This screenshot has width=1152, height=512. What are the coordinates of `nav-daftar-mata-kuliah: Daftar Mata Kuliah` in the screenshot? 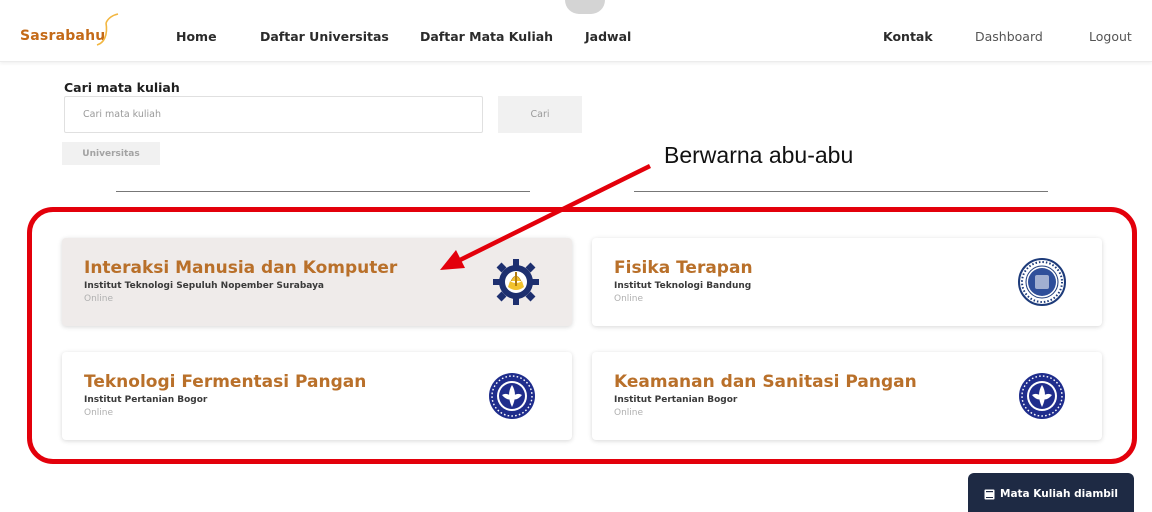 It's located at (486, 36).